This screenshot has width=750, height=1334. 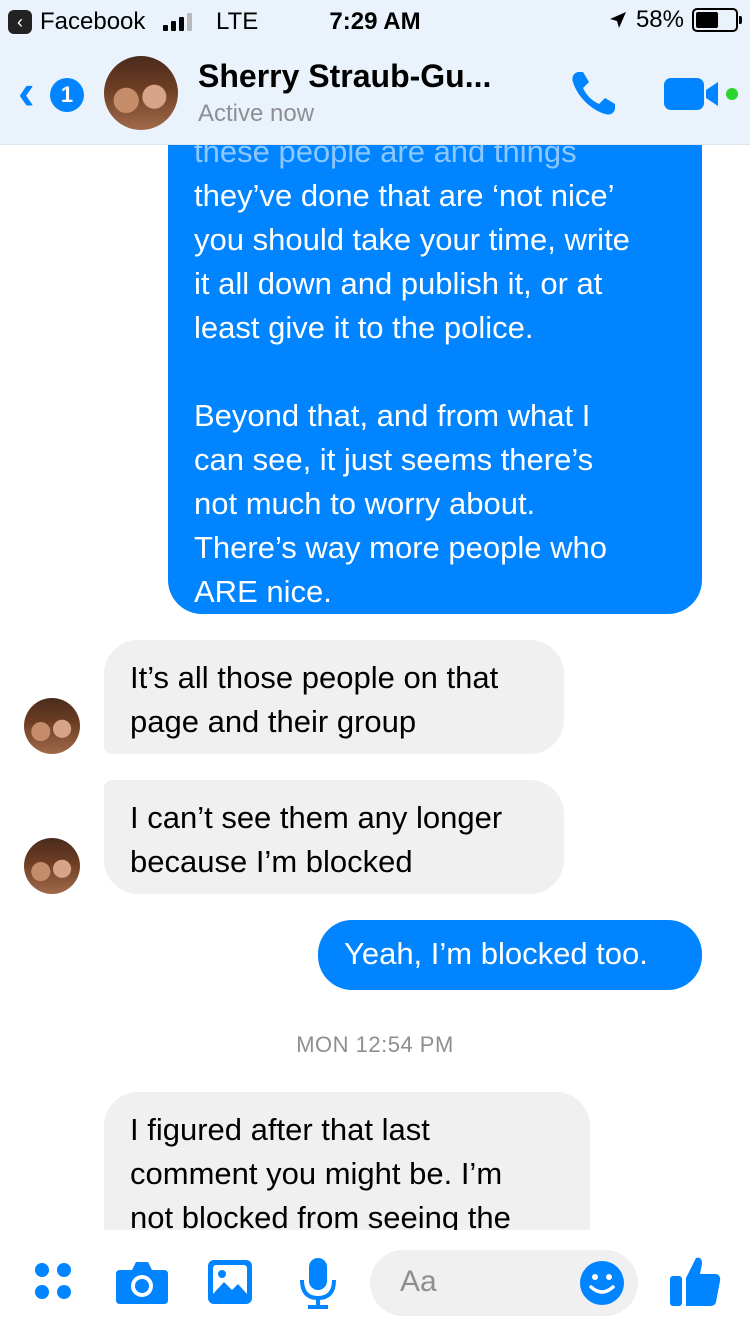 What do you see at coordinates (318, 1283) in the screenshot?
I see `microphone-icon` at bounding box center [318, 1283].